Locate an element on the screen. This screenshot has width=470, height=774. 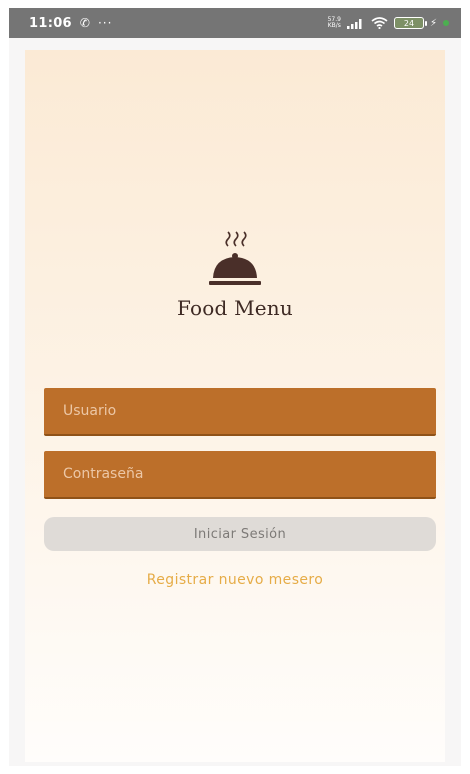
call-icon: ✆ is located at coordinates (84, 23).